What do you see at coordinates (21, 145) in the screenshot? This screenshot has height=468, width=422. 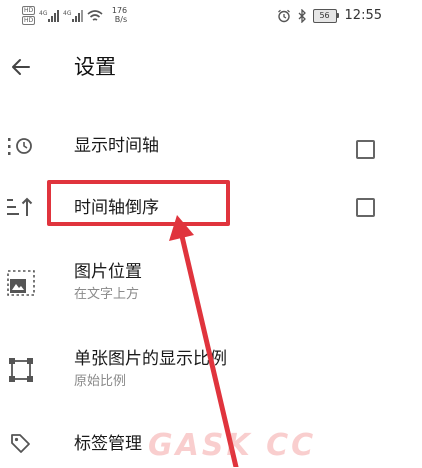 I see `timeline-clock-icon` at bounding box center [21, 145].